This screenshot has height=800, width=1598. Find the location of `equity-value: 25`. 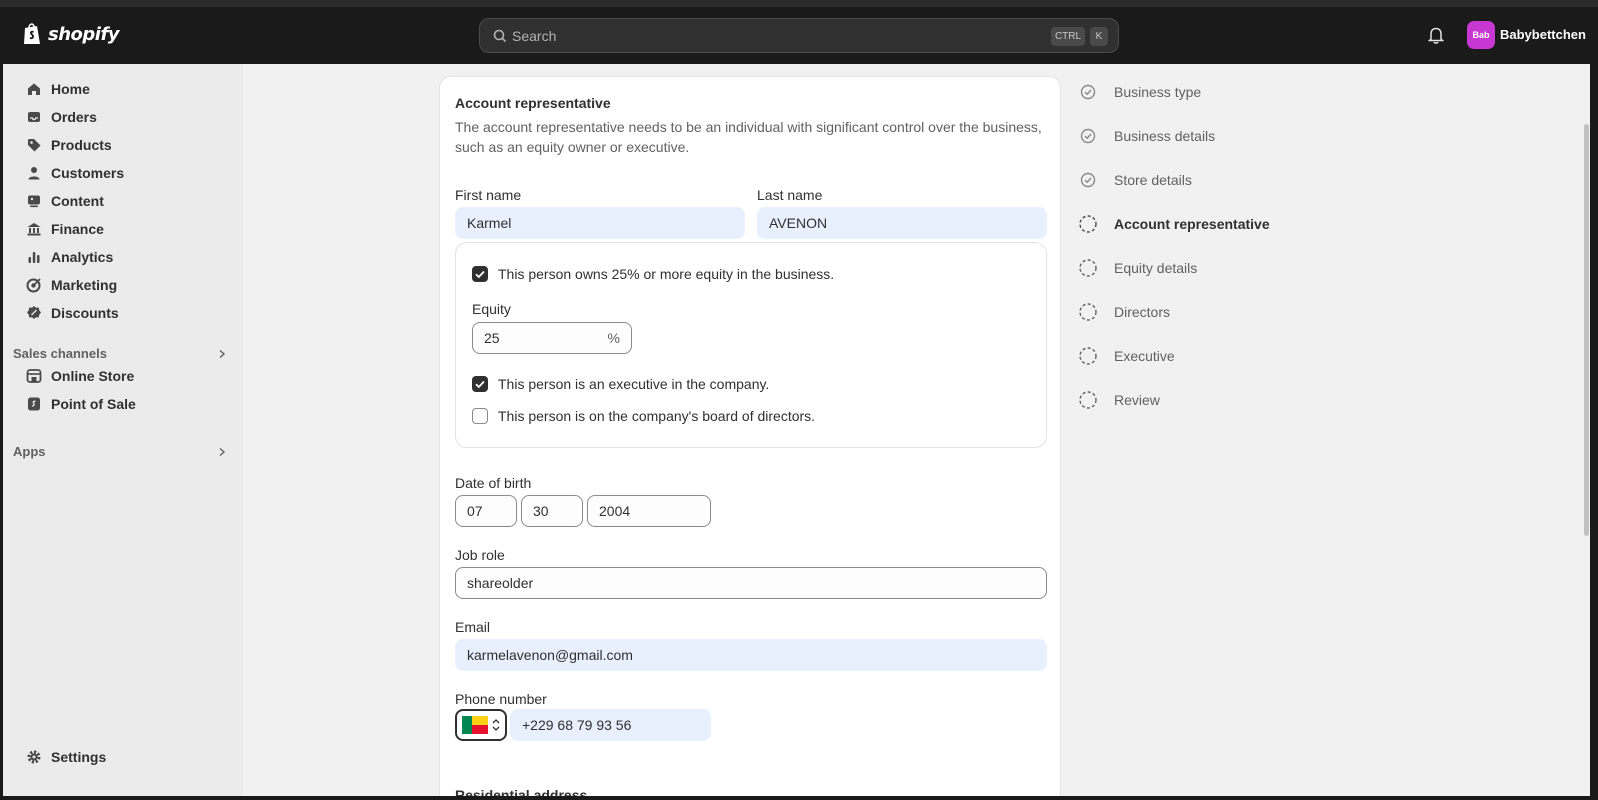

equity-value: 25 is located at coordinates (492, 338).